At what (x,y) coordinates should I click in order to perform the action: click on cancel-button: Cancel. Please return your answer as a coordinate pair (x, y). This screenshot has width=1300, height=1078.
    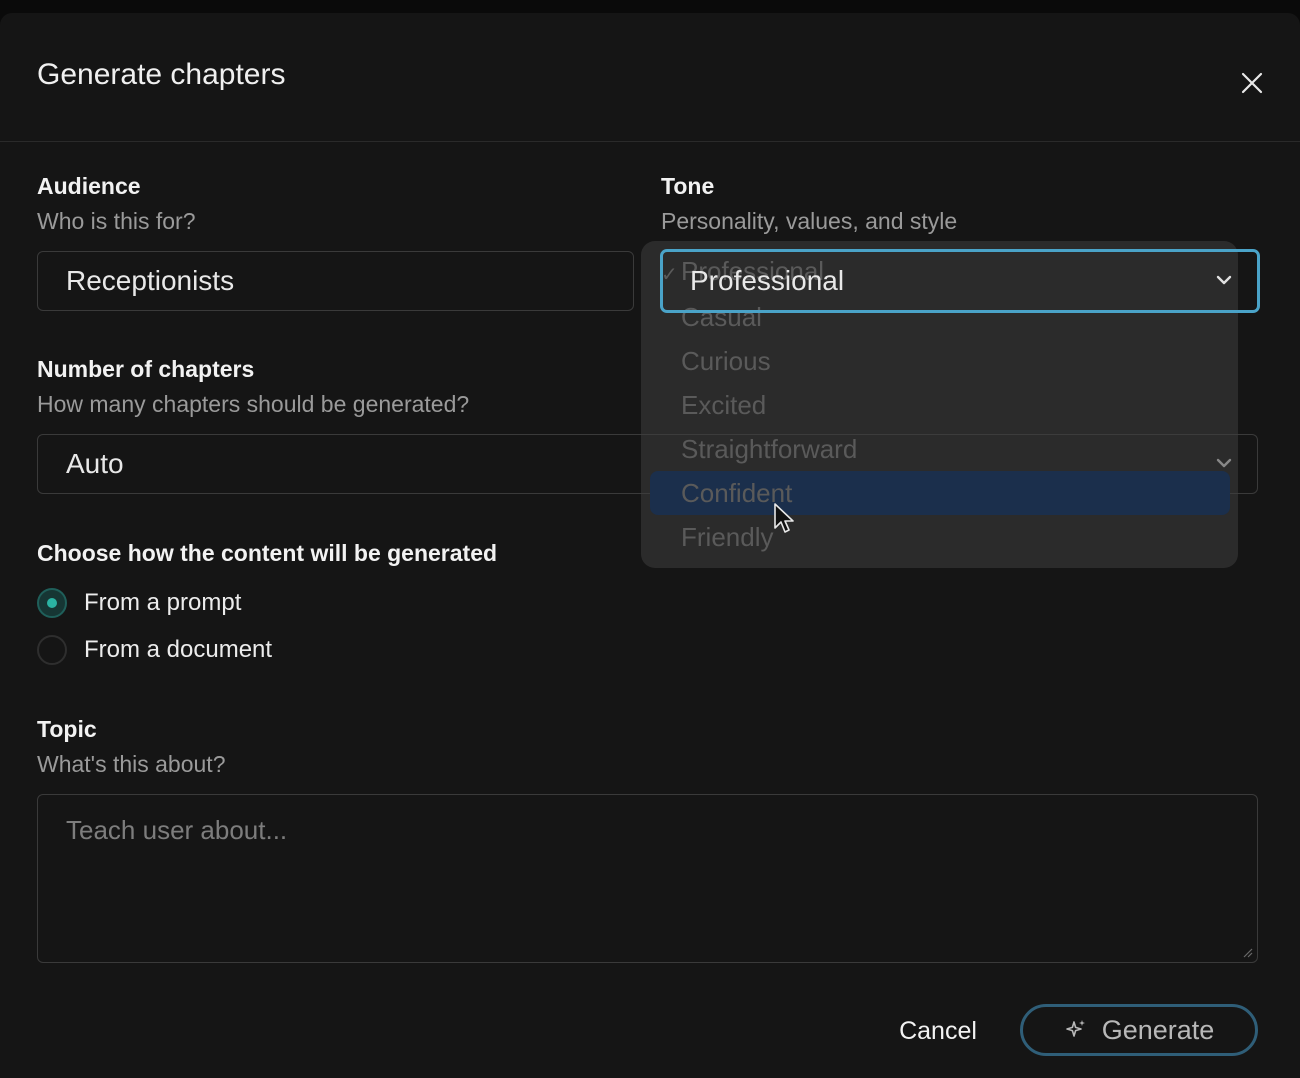
    Looking at the image, I should click on (938, 1031).